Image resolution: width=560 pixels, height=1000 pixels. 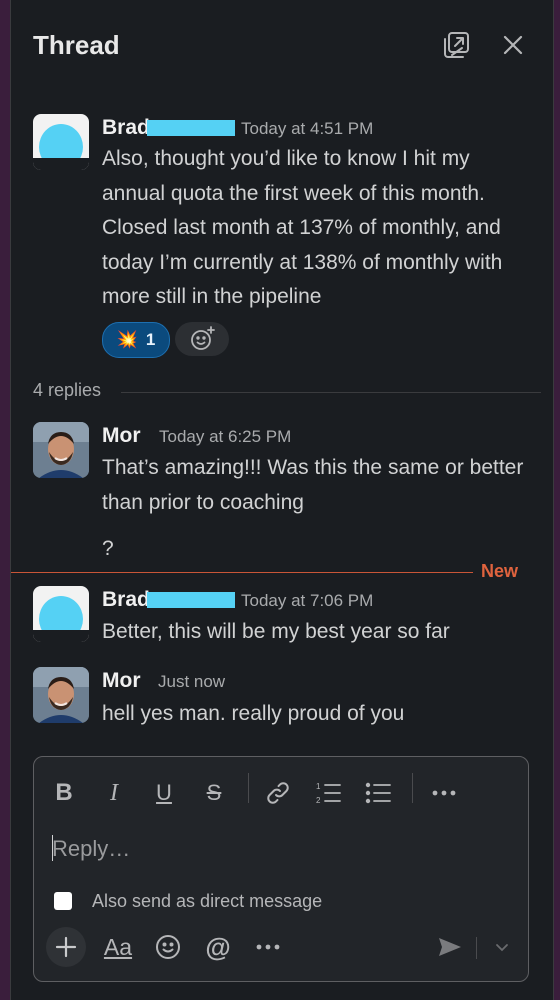 I want to click on svg-text: 1, so click(x=318, y=786).